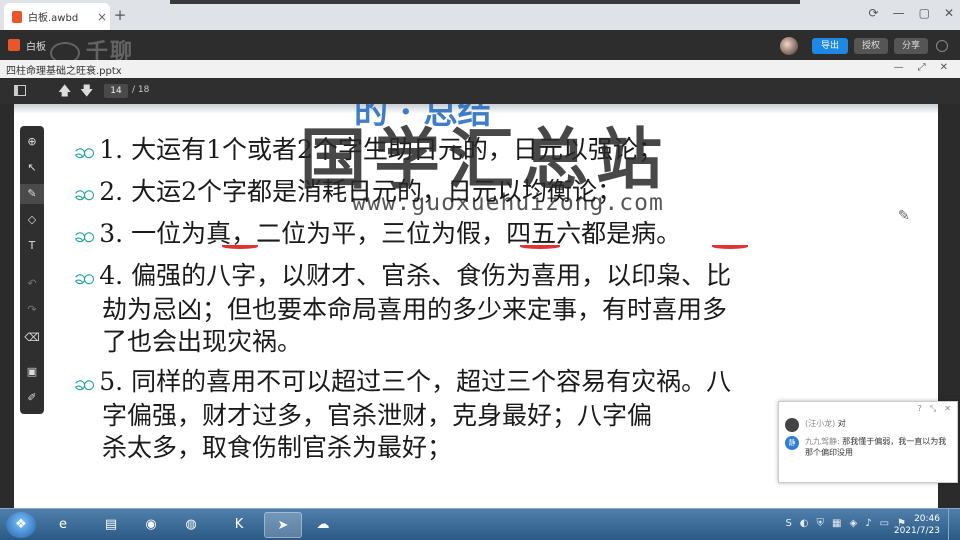  I want to click on new-tab-button: +, so click(120, 15).